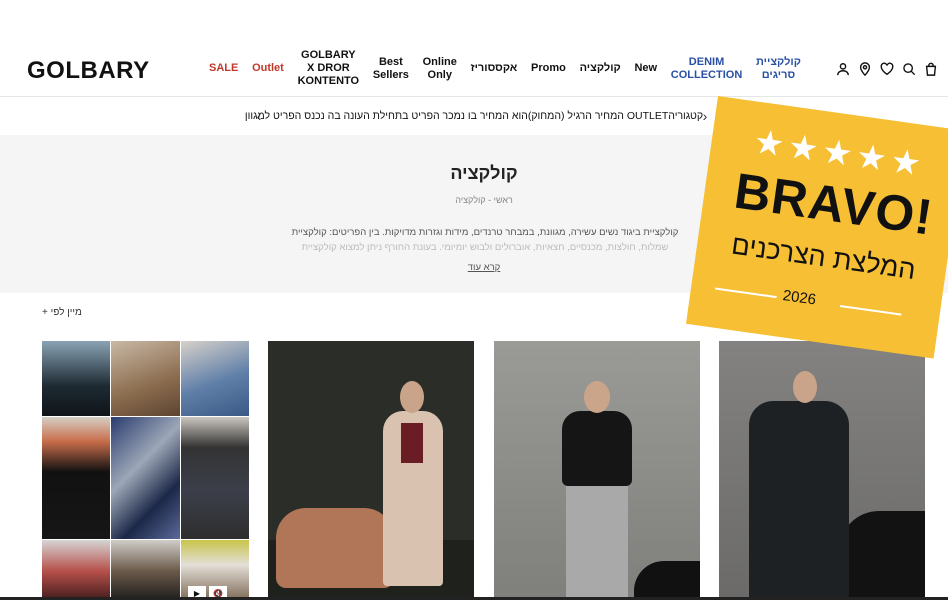  Describe the element at coordinates (778, 69) in the screenshot. I see `nav-item-knit-collection: קולקציית סריגים` at that location.